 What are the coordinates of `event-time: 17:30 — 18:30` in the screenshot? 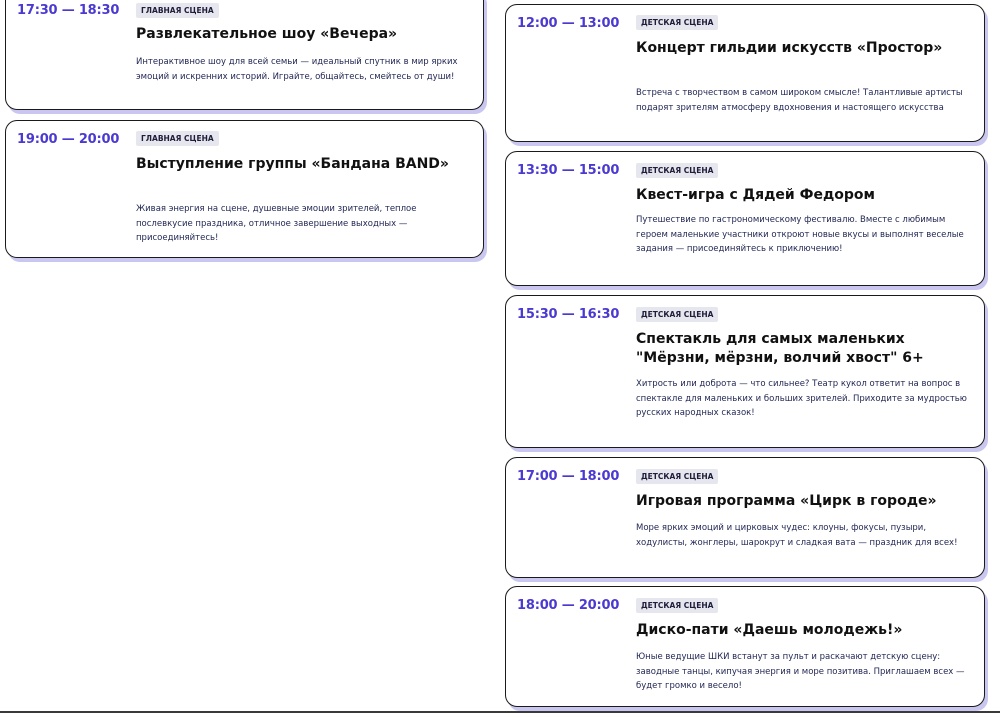 It's located at (68, 10).